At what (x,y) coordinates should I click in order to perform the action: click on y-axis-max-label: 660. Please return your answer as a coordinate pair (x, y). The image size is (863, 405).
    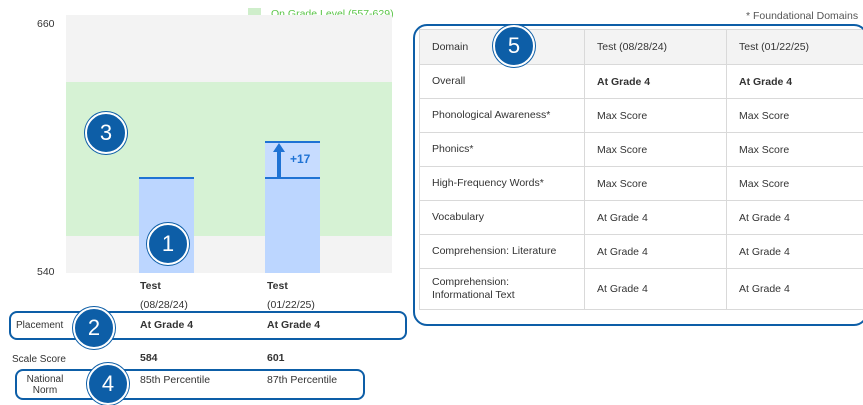
    Looking at the image, I should click on (46, 24).